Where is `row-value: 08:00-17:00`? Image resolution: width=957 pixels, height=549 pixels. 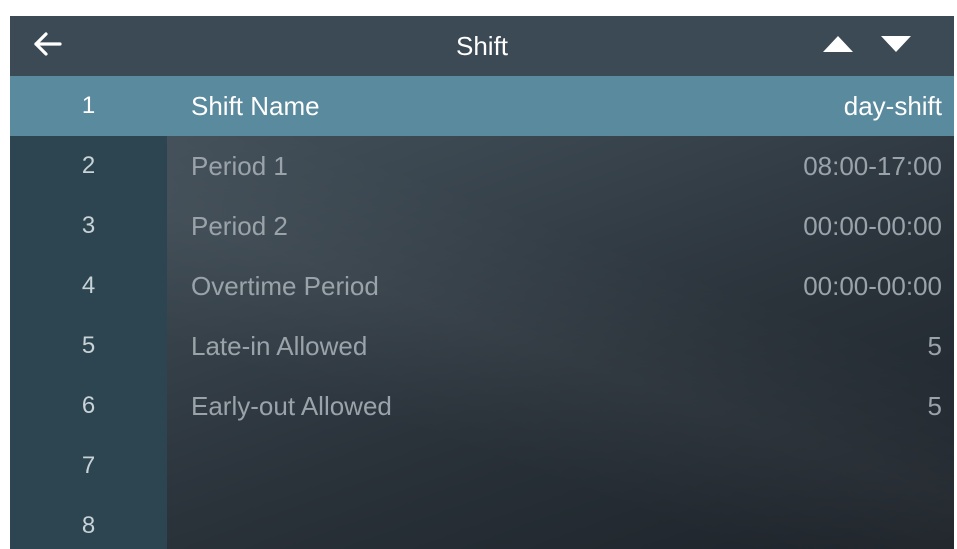 row-value: 08:00-17:00 is located at coordinates (872, 166).